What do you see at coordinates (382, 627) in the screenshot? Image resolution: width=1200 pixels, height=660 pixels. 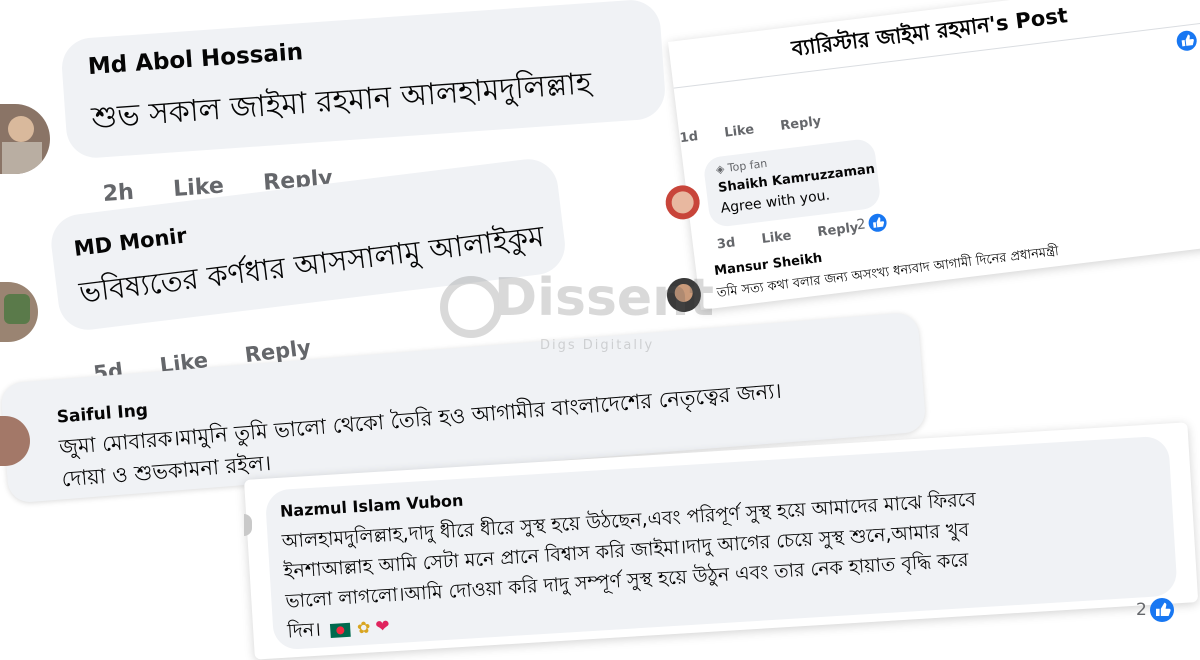 I see `heart-icon: ❤` at bounding box center [382, 627].